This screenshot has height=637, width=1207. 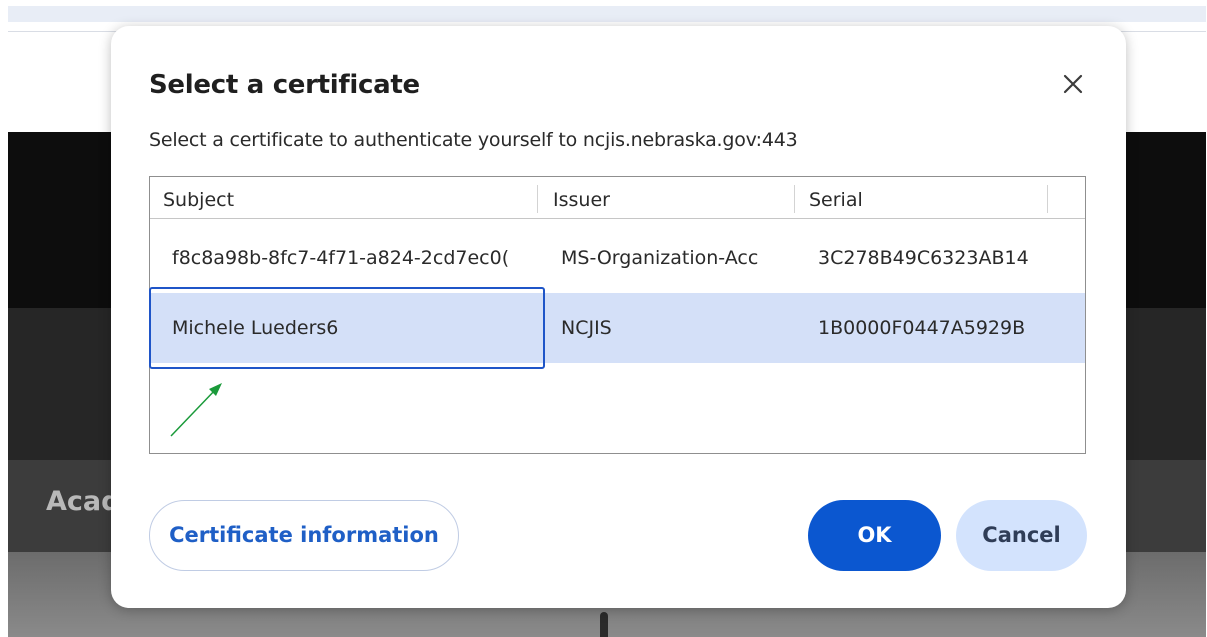 I want to click on cell-issuer: MS-Organization-Acc, so click(x=660, y=258).